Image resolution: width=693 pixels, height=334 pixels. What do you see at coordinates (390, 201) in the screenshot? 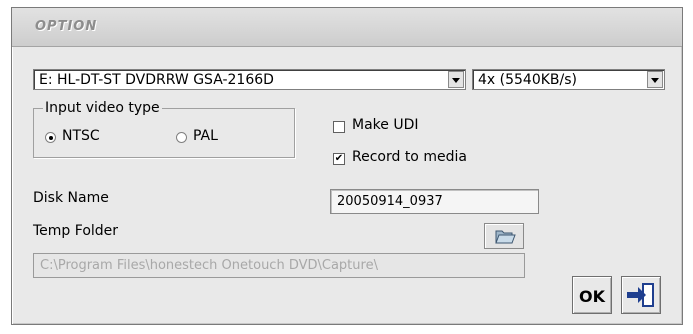
I see `disk-name-value: 20050914_0937` at bounding box center [390, 201].